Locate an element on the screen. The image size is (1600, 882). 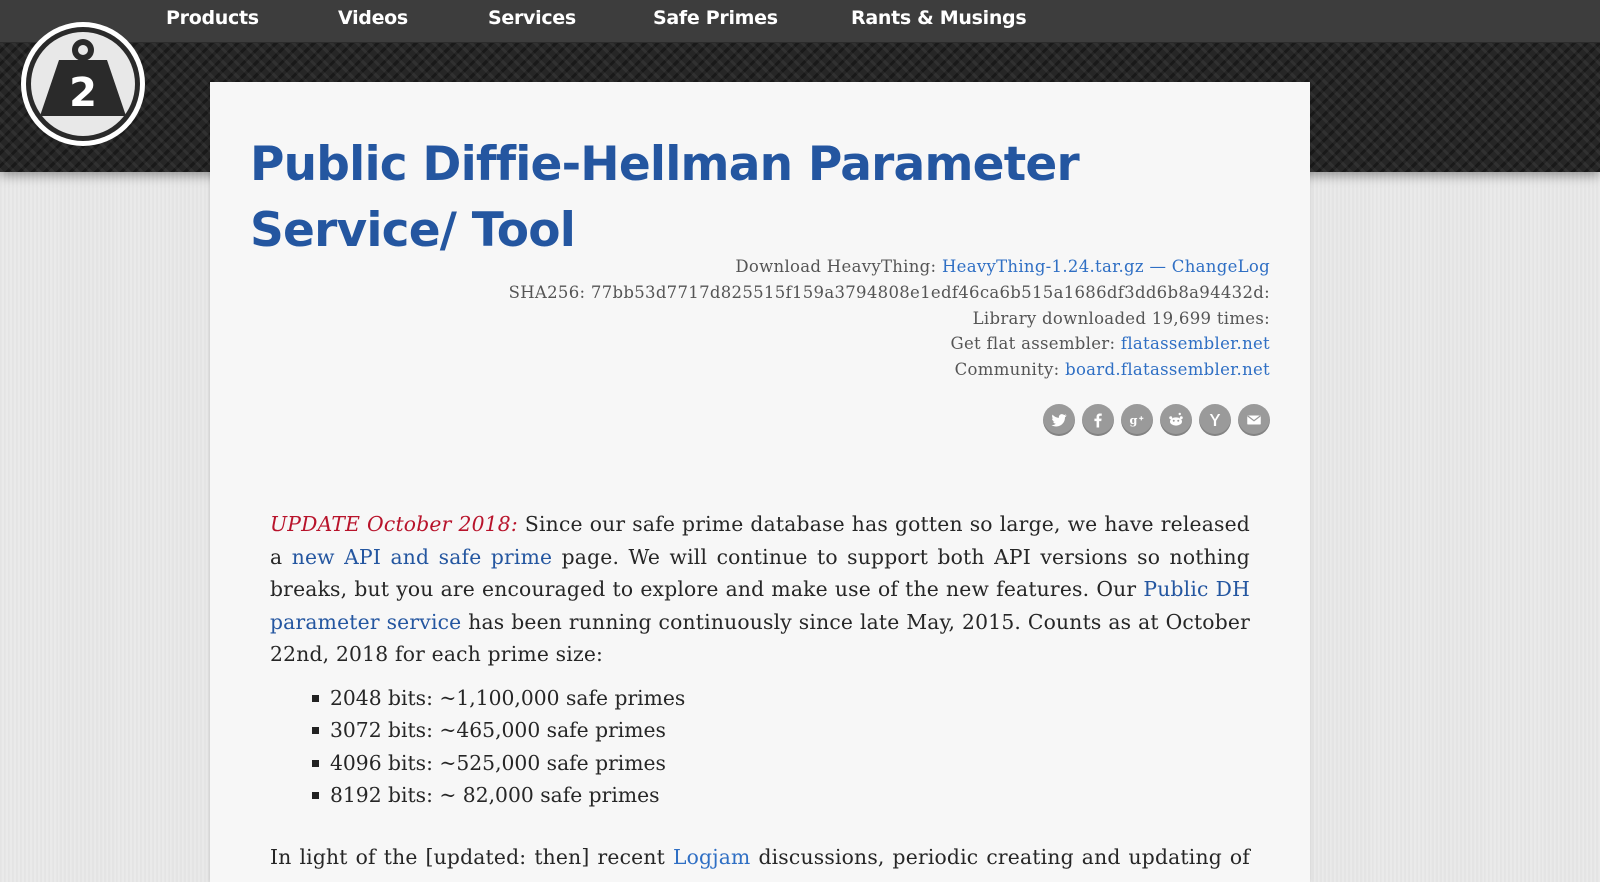
flatassembler-link: flatassembler.net is located at coordinates (1195, 343).